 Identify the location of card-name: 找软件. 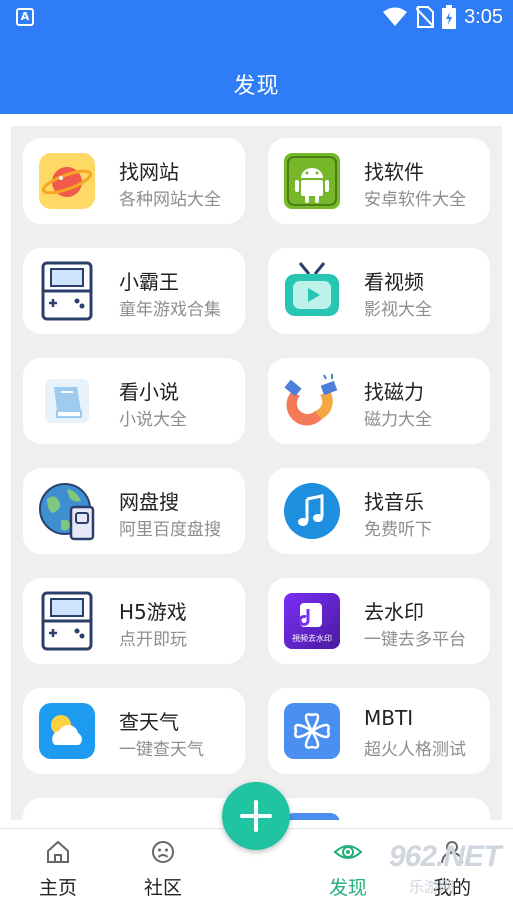
(394, 172).